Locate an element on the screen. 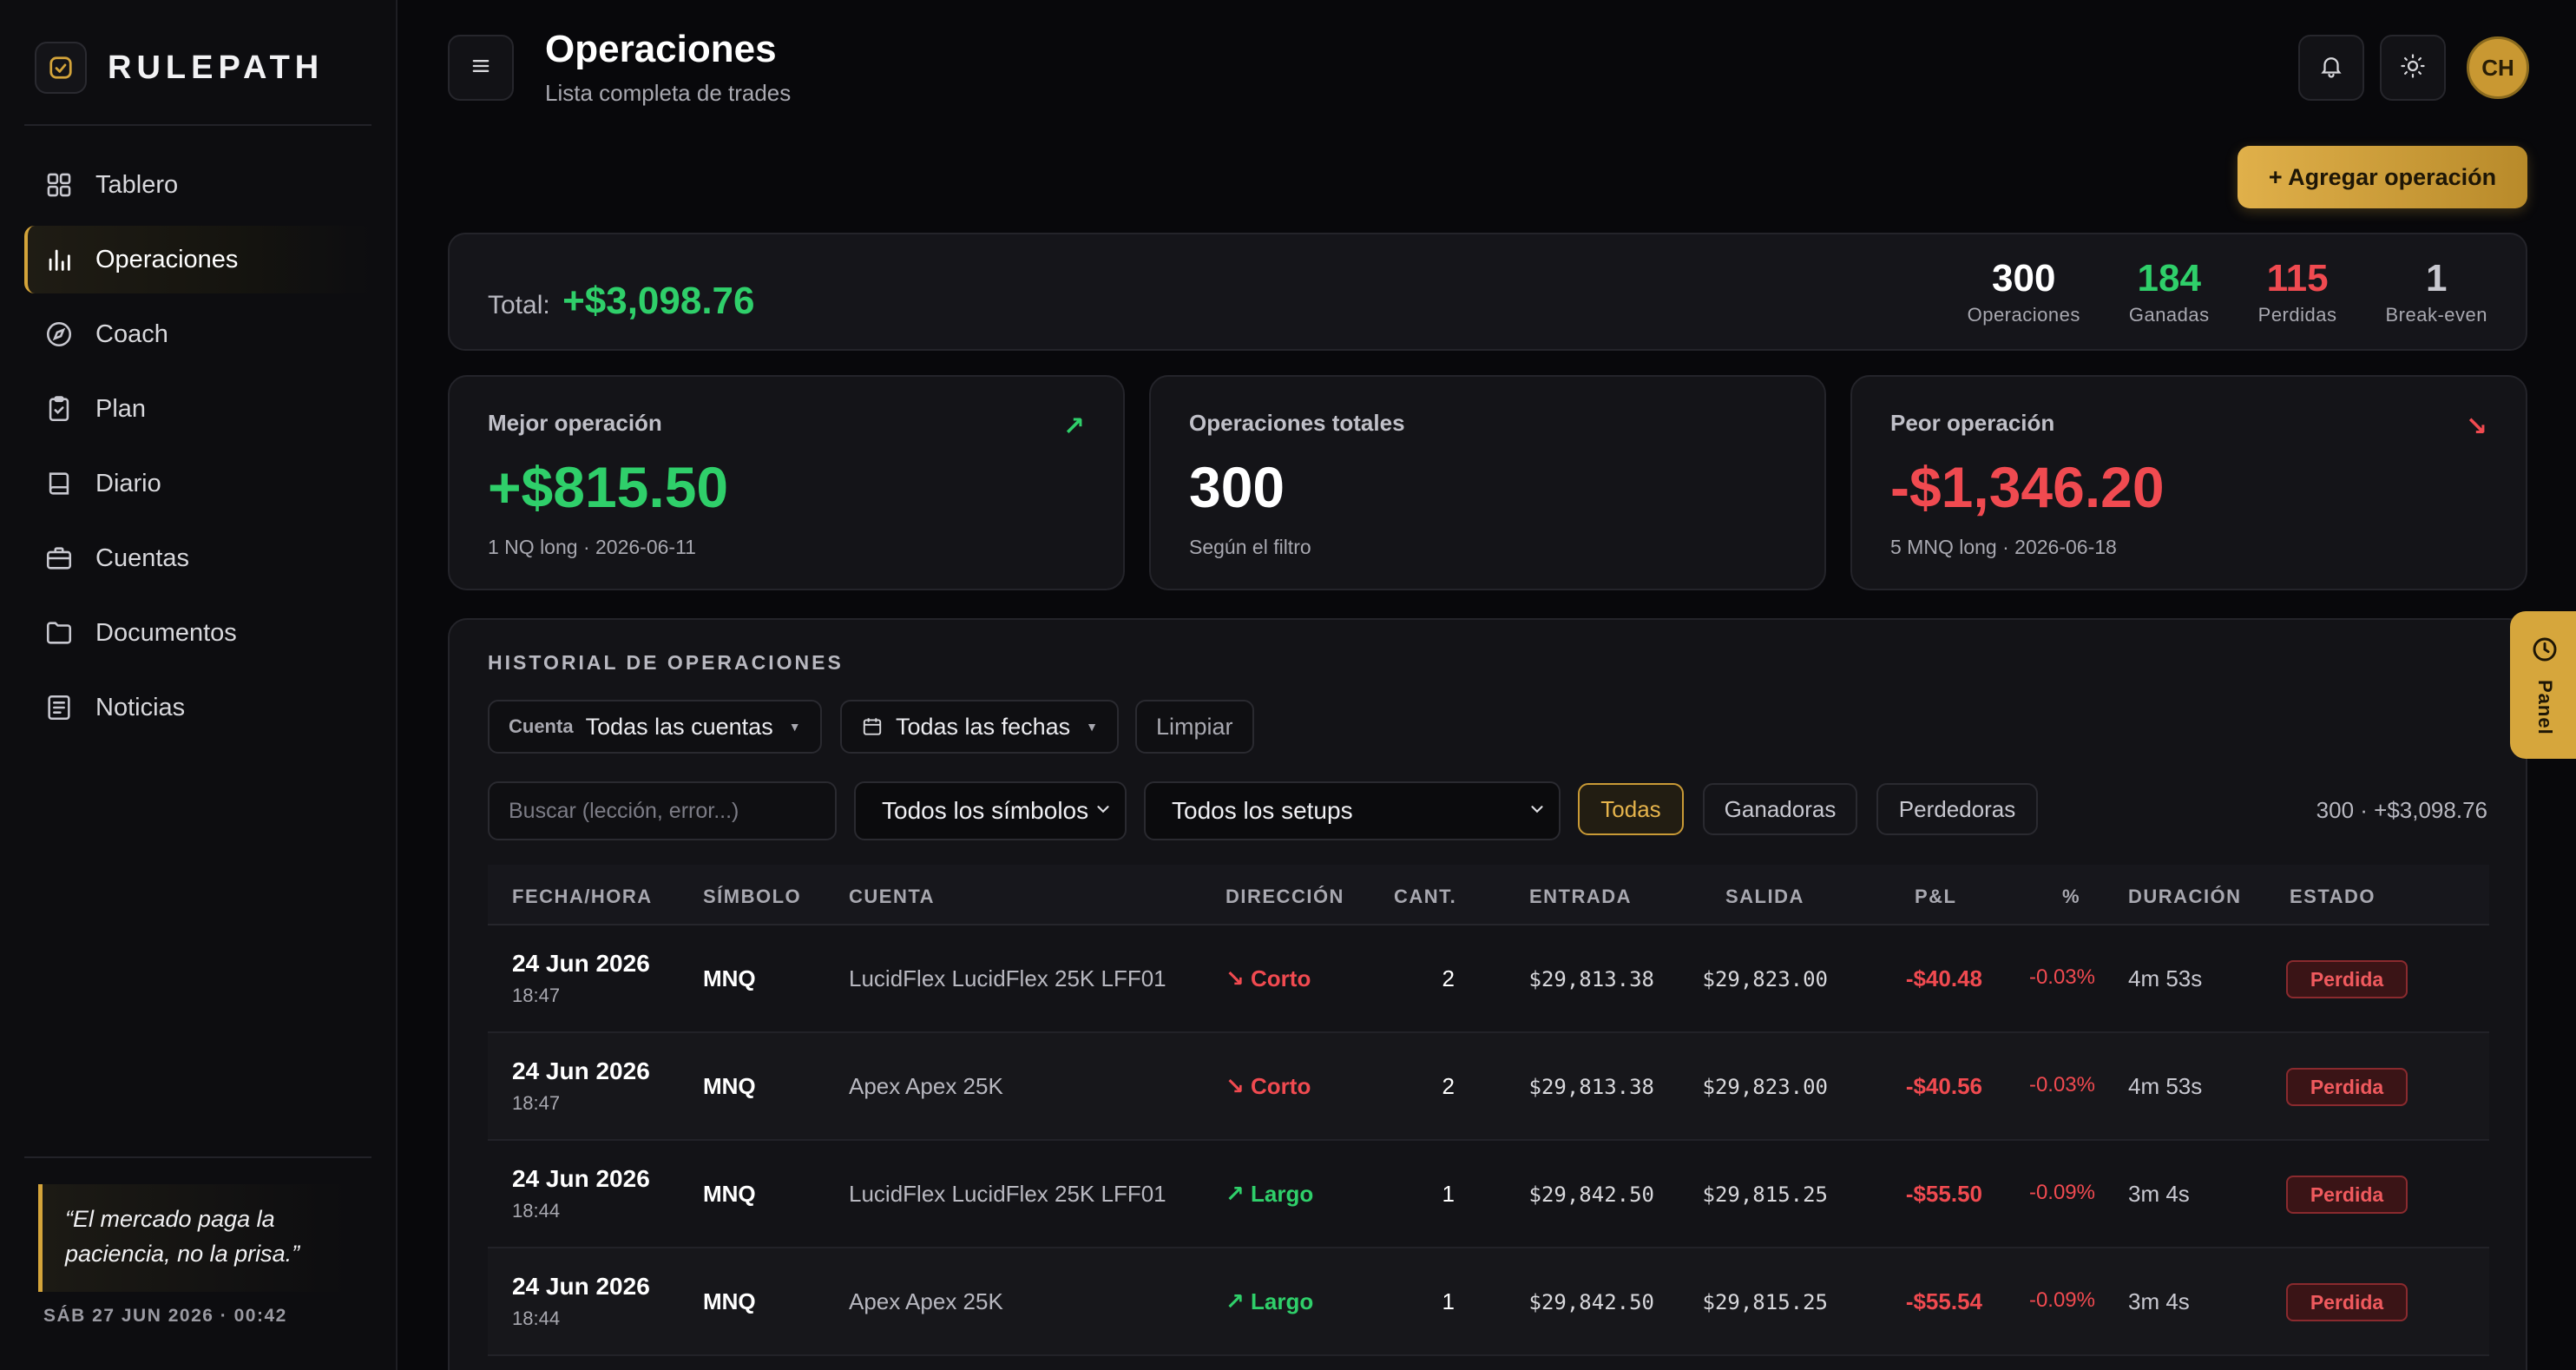  column-header: SALIDA is located at coordinates (1765, 897).